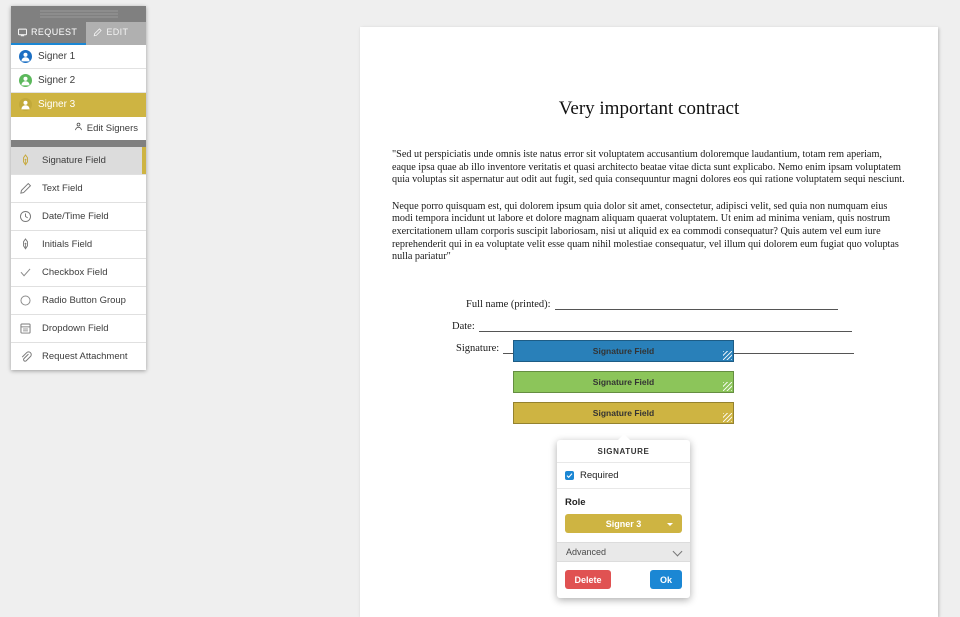 This screenshot has height=617, width=960. I want to click on delete-button: Delete, so click(588, 579).